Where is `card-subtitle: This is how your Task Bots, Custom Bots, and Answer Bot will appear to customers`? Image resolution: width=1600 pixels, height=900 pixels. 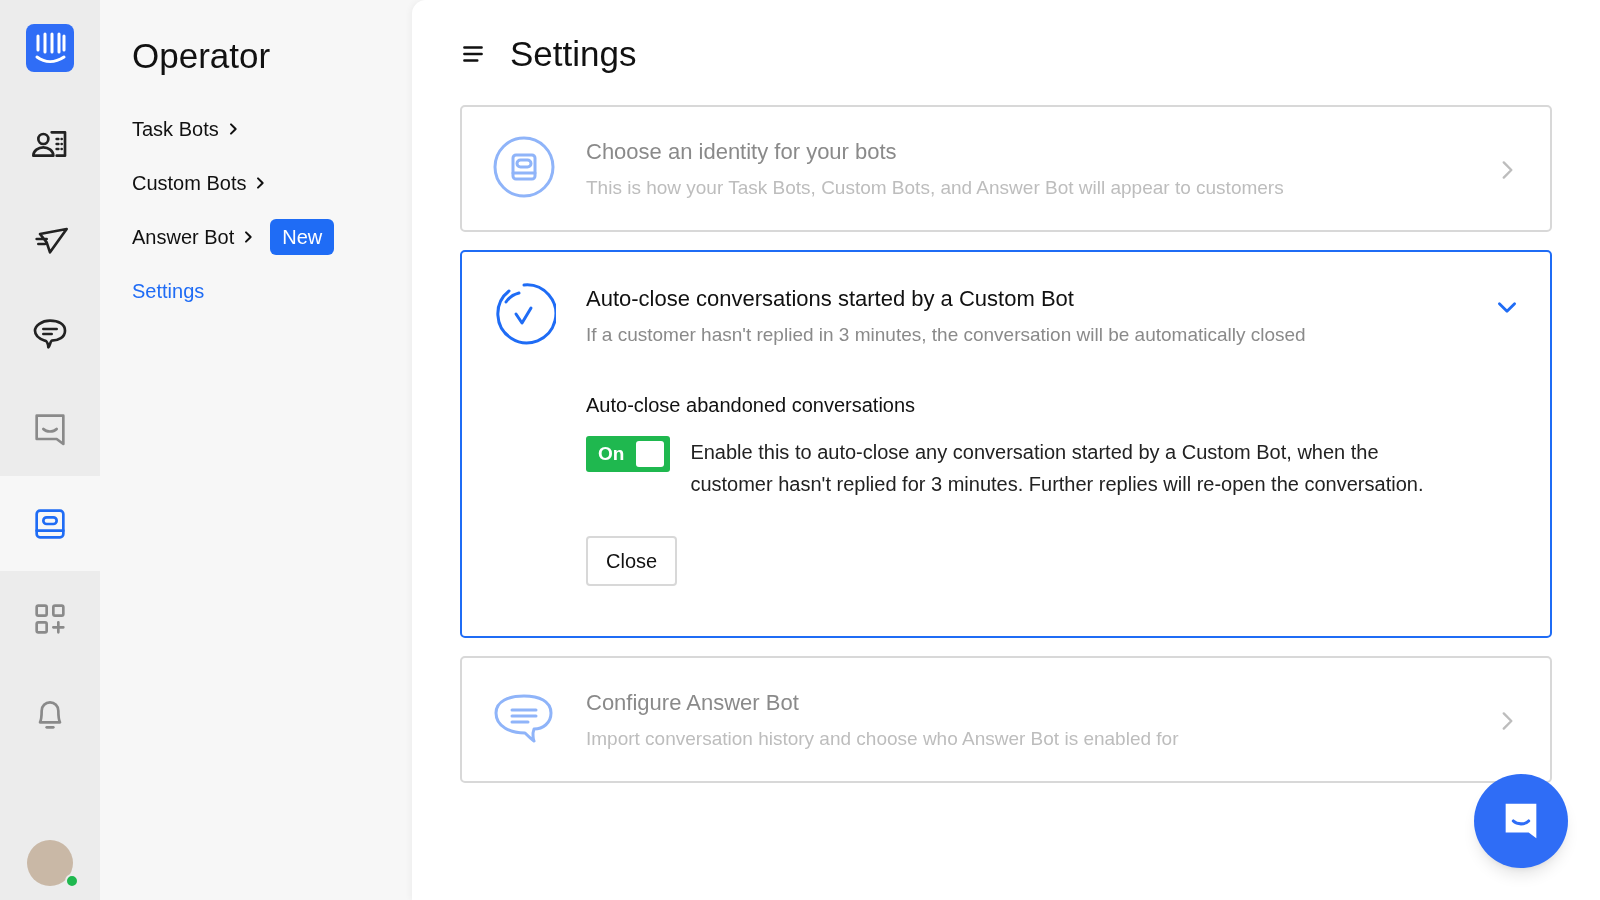 card-subtitle: This is how your Task Bots, Custom Bots, and Answer Bot will appear to customers is located at coordinates (935, 187).